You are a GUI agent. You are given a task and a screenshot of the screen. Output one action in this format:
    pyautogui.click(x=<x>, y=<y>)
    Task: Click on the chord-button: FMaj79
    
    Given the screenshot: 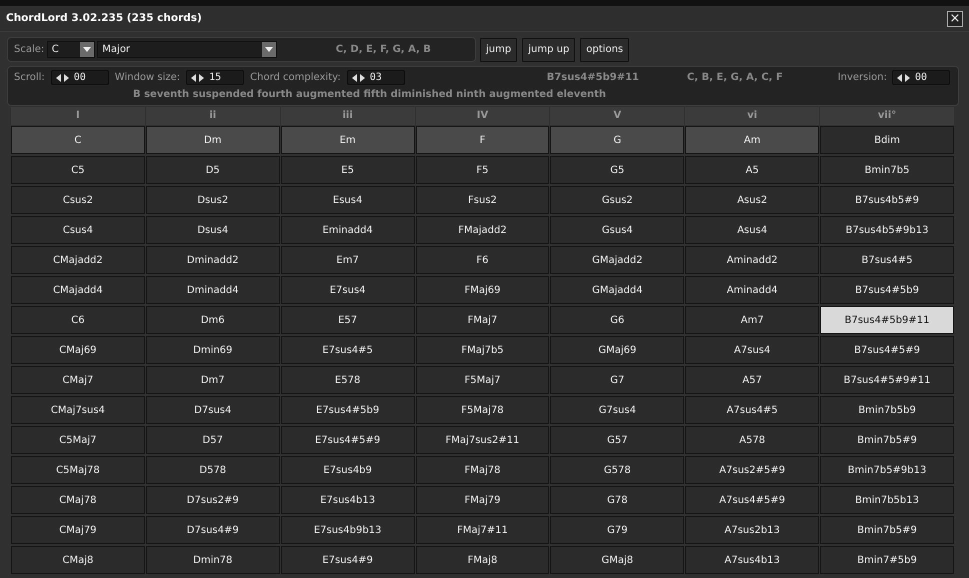 What is the action you would take?
    pyautogui.click(x=483, y=500)
    